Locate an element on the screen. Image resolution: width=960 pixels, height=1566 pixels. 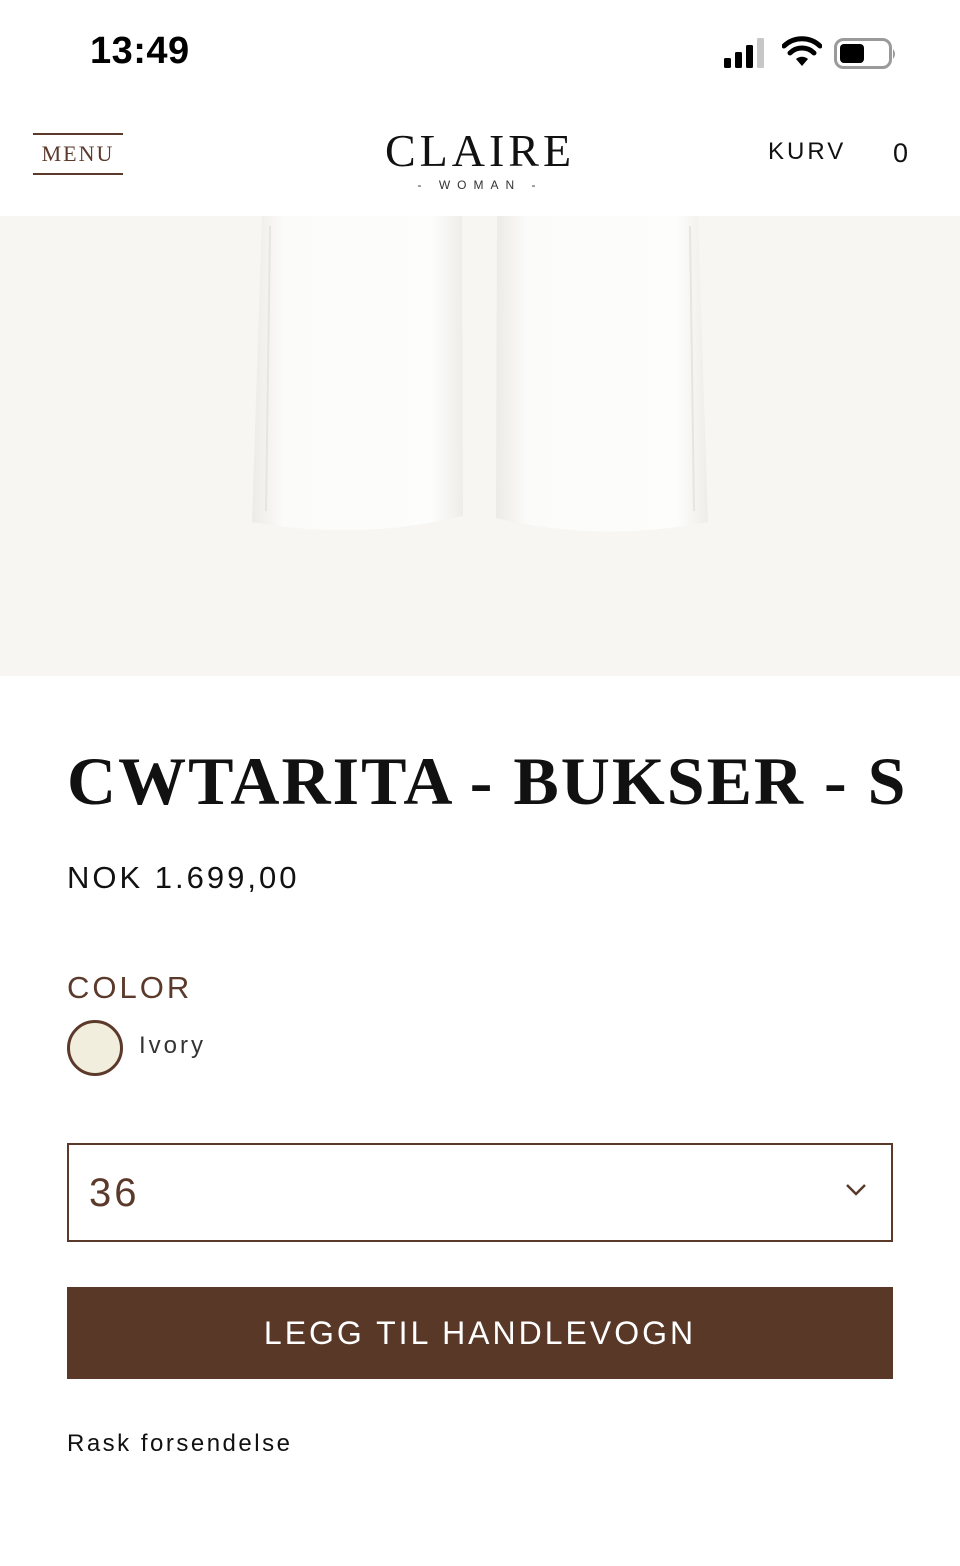
brand-logo: CLAIRE - WOMAN - is located at coordinates (480, 163).